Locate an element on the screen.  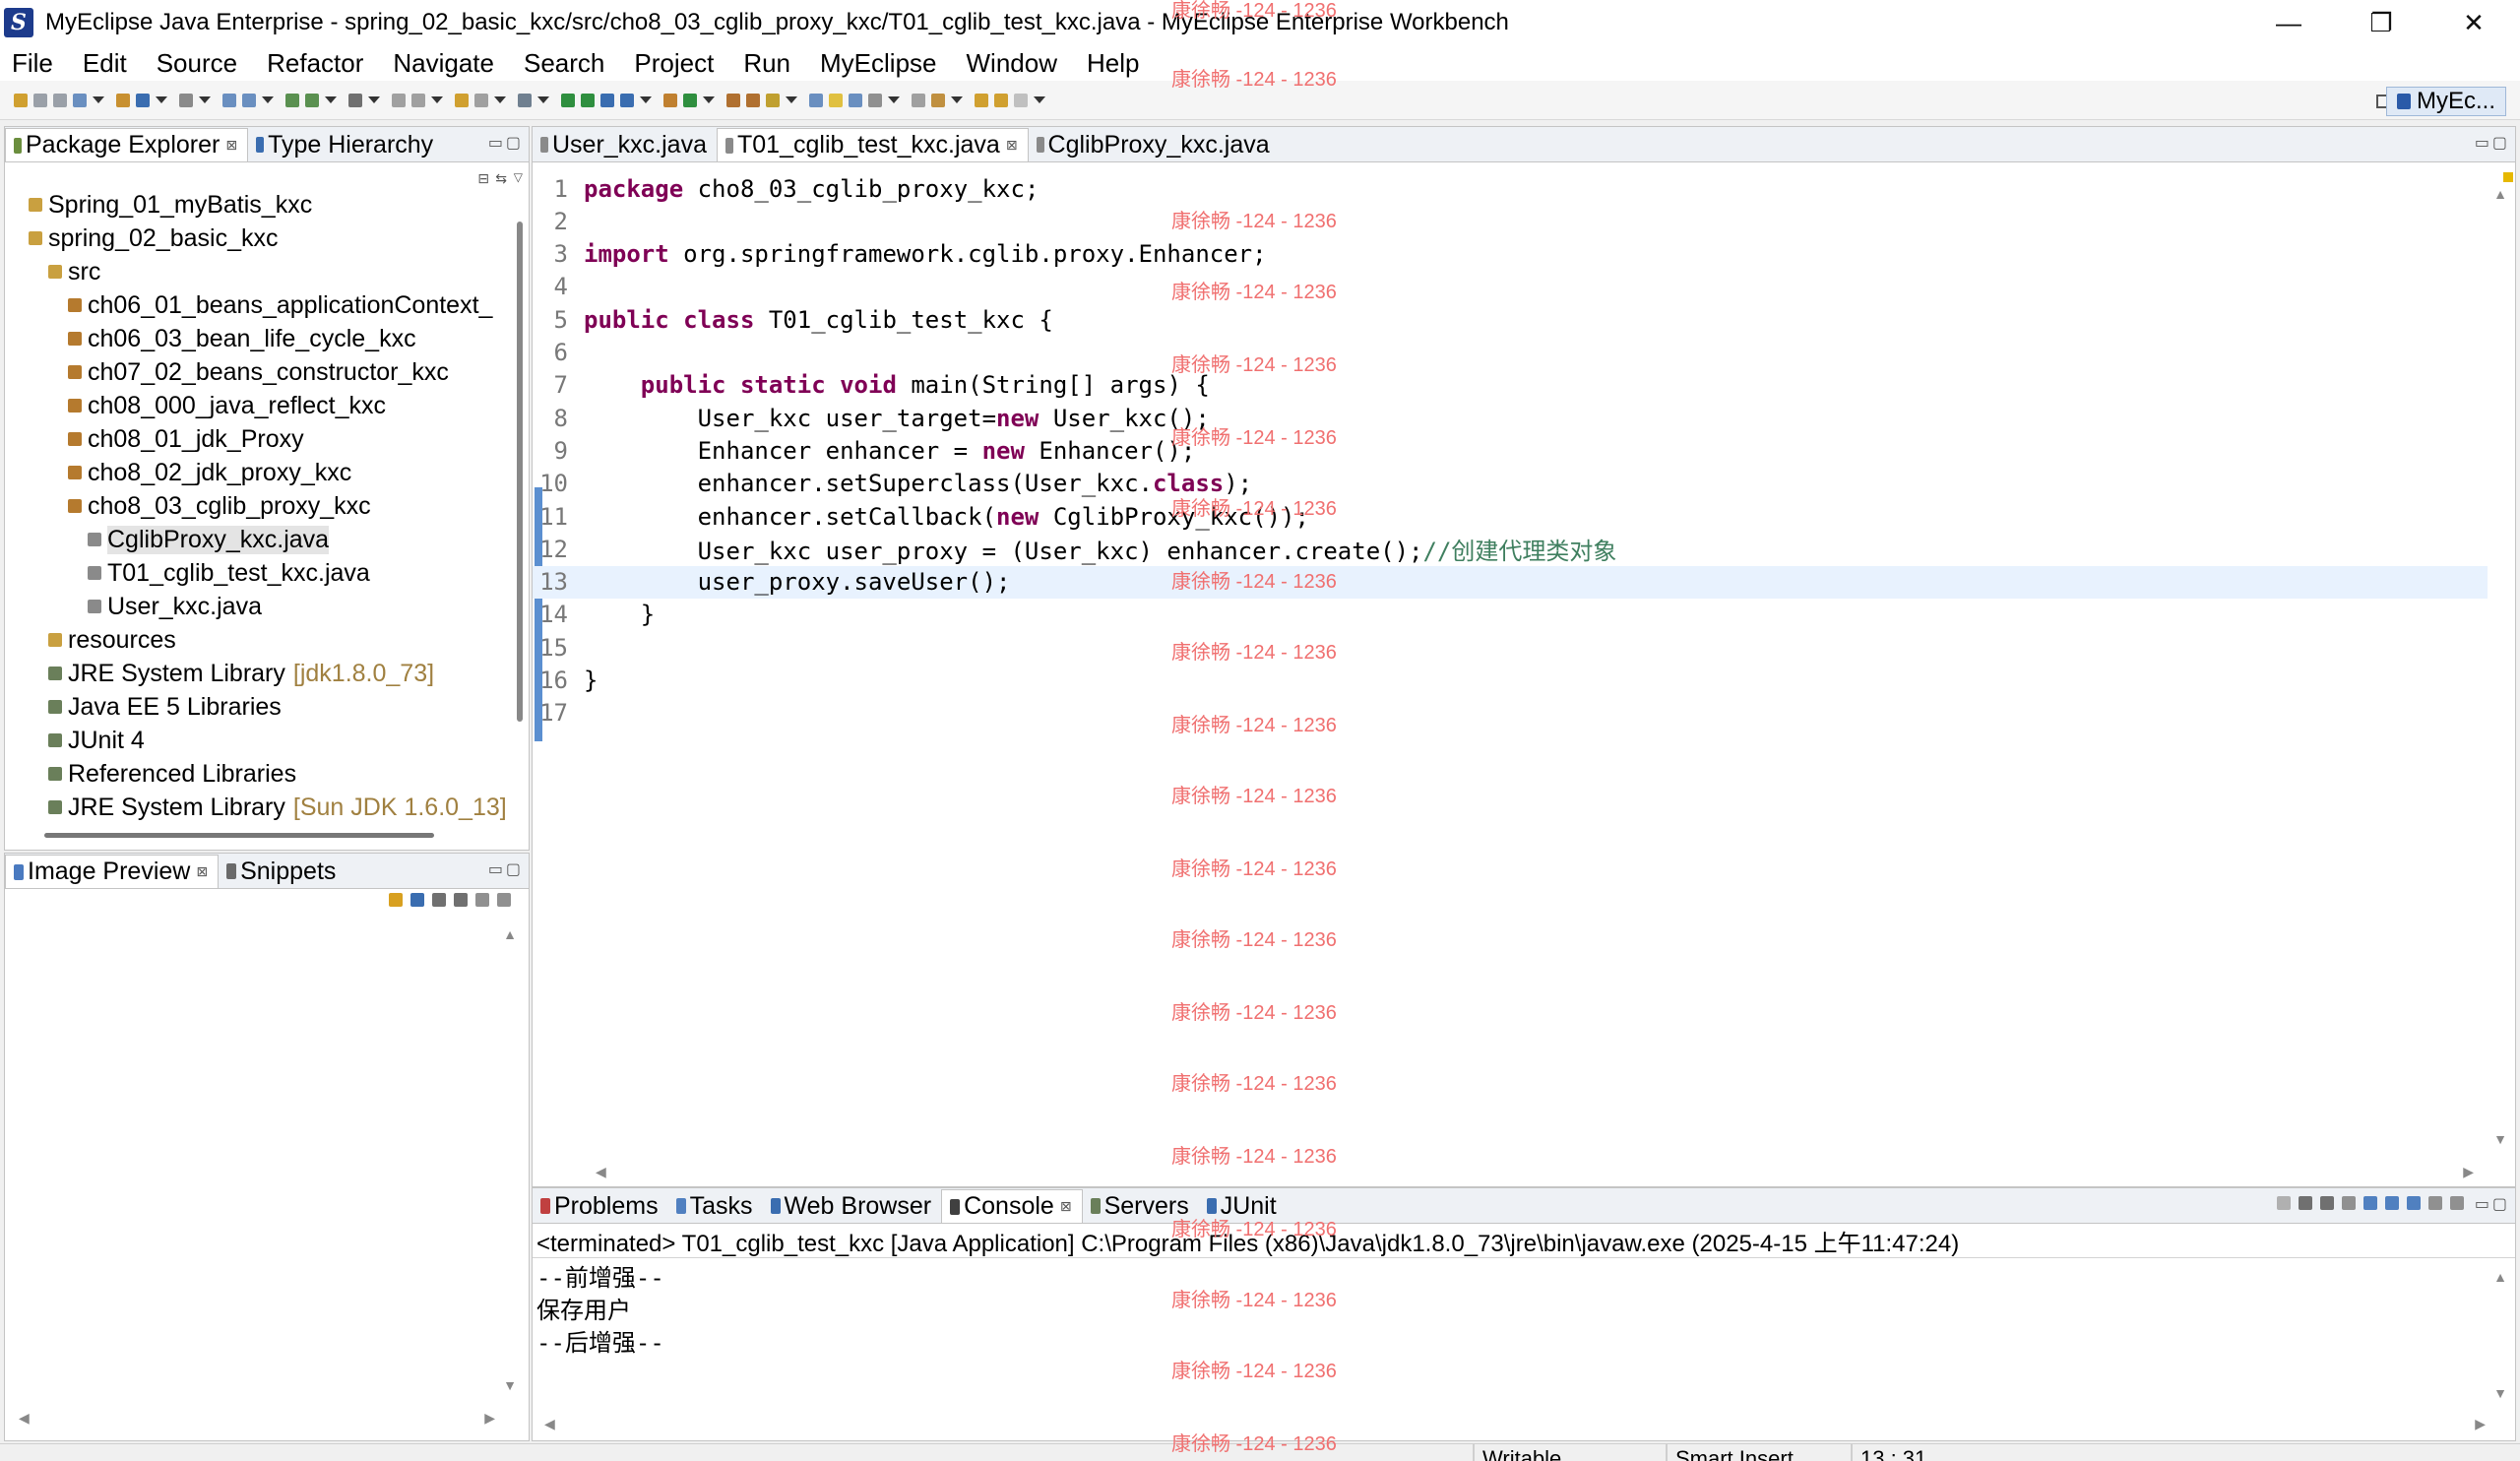
zoom-out-icon is located at coordinates (439, 900).